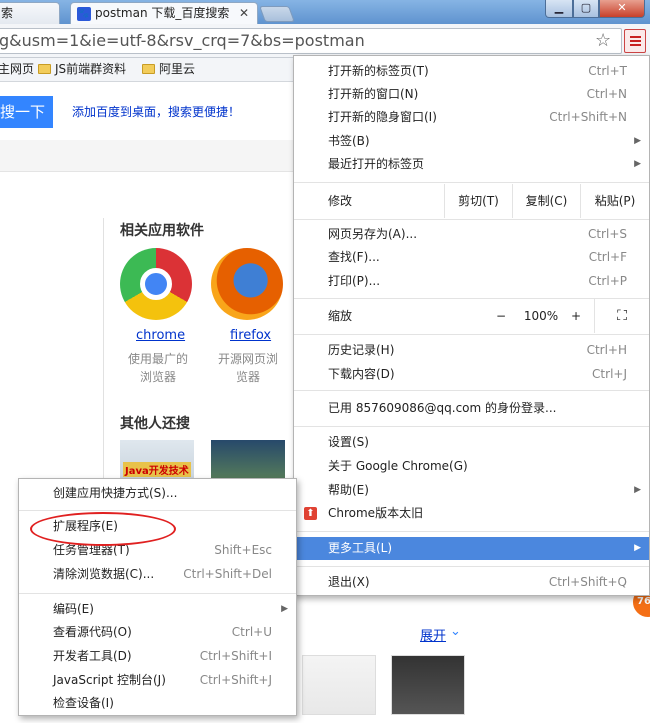 Image resolution: width=650 pixels, height=723 pixels. Describe the element at coordinates (155, 424) in the screenshot. I see `others-searched-title: 其他人还搜` at that location.